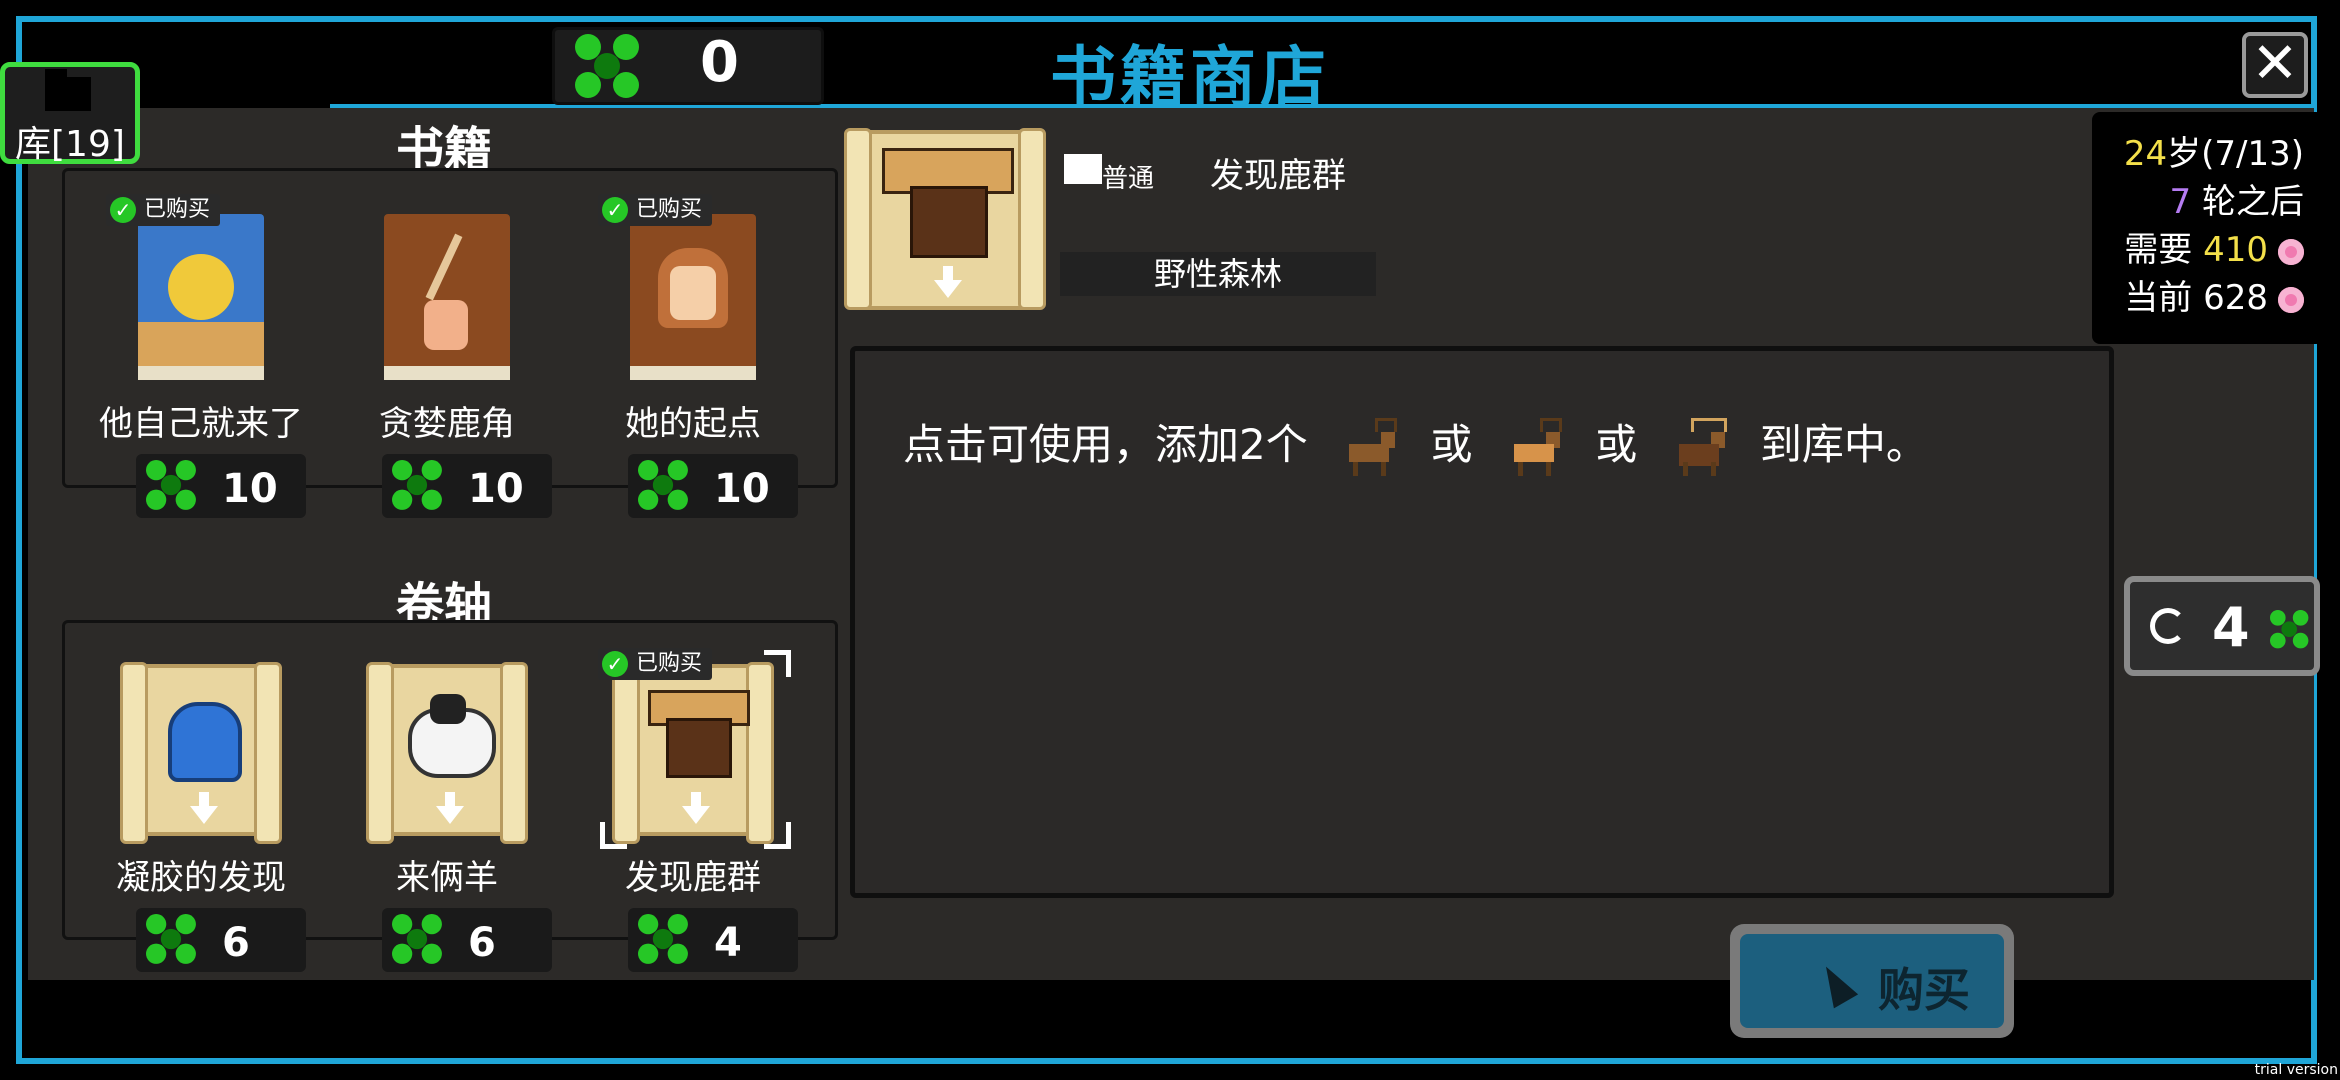 The width and height of the screenshot is (2340, 1080). I want to click on gel-icon, so click(205, 742).